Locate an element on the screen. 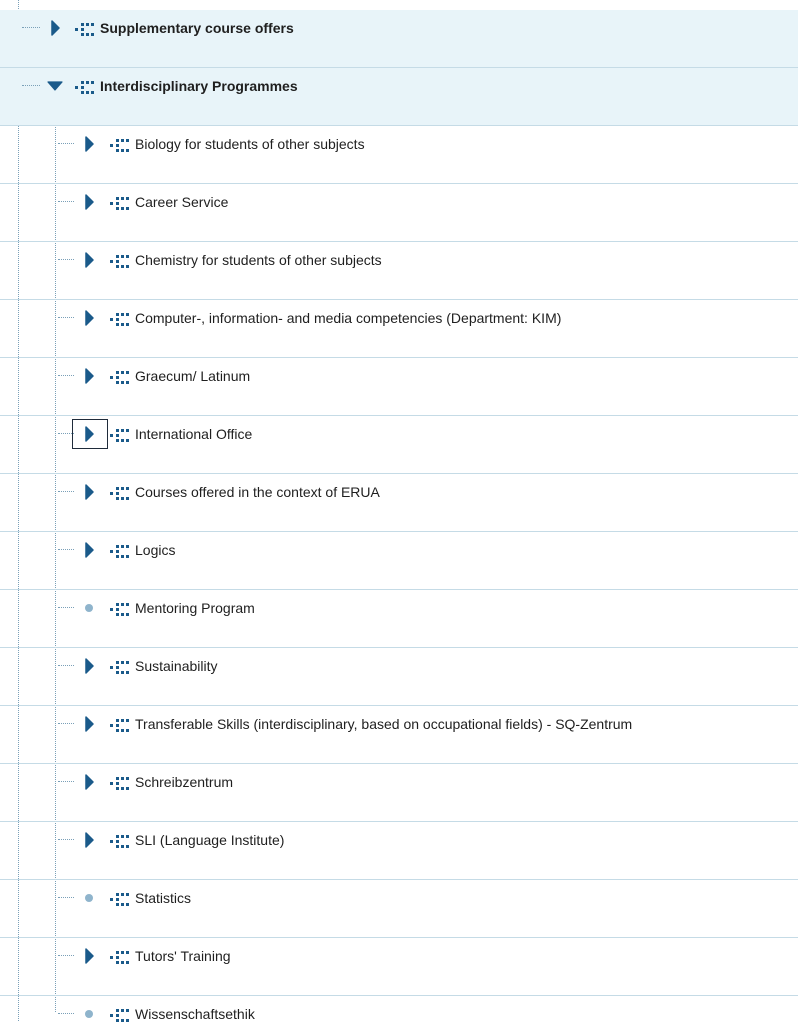 This screenshot has width=798, height=1036. tree-node-label: International Office is located at coordinates (193, 434).